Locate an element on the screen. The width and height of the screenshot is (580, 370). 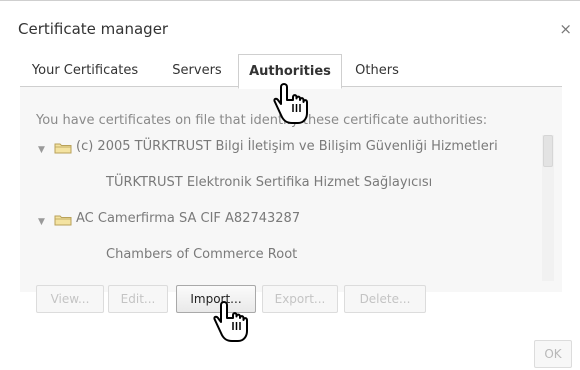
close-button: × is located at coordinates (565, 29).